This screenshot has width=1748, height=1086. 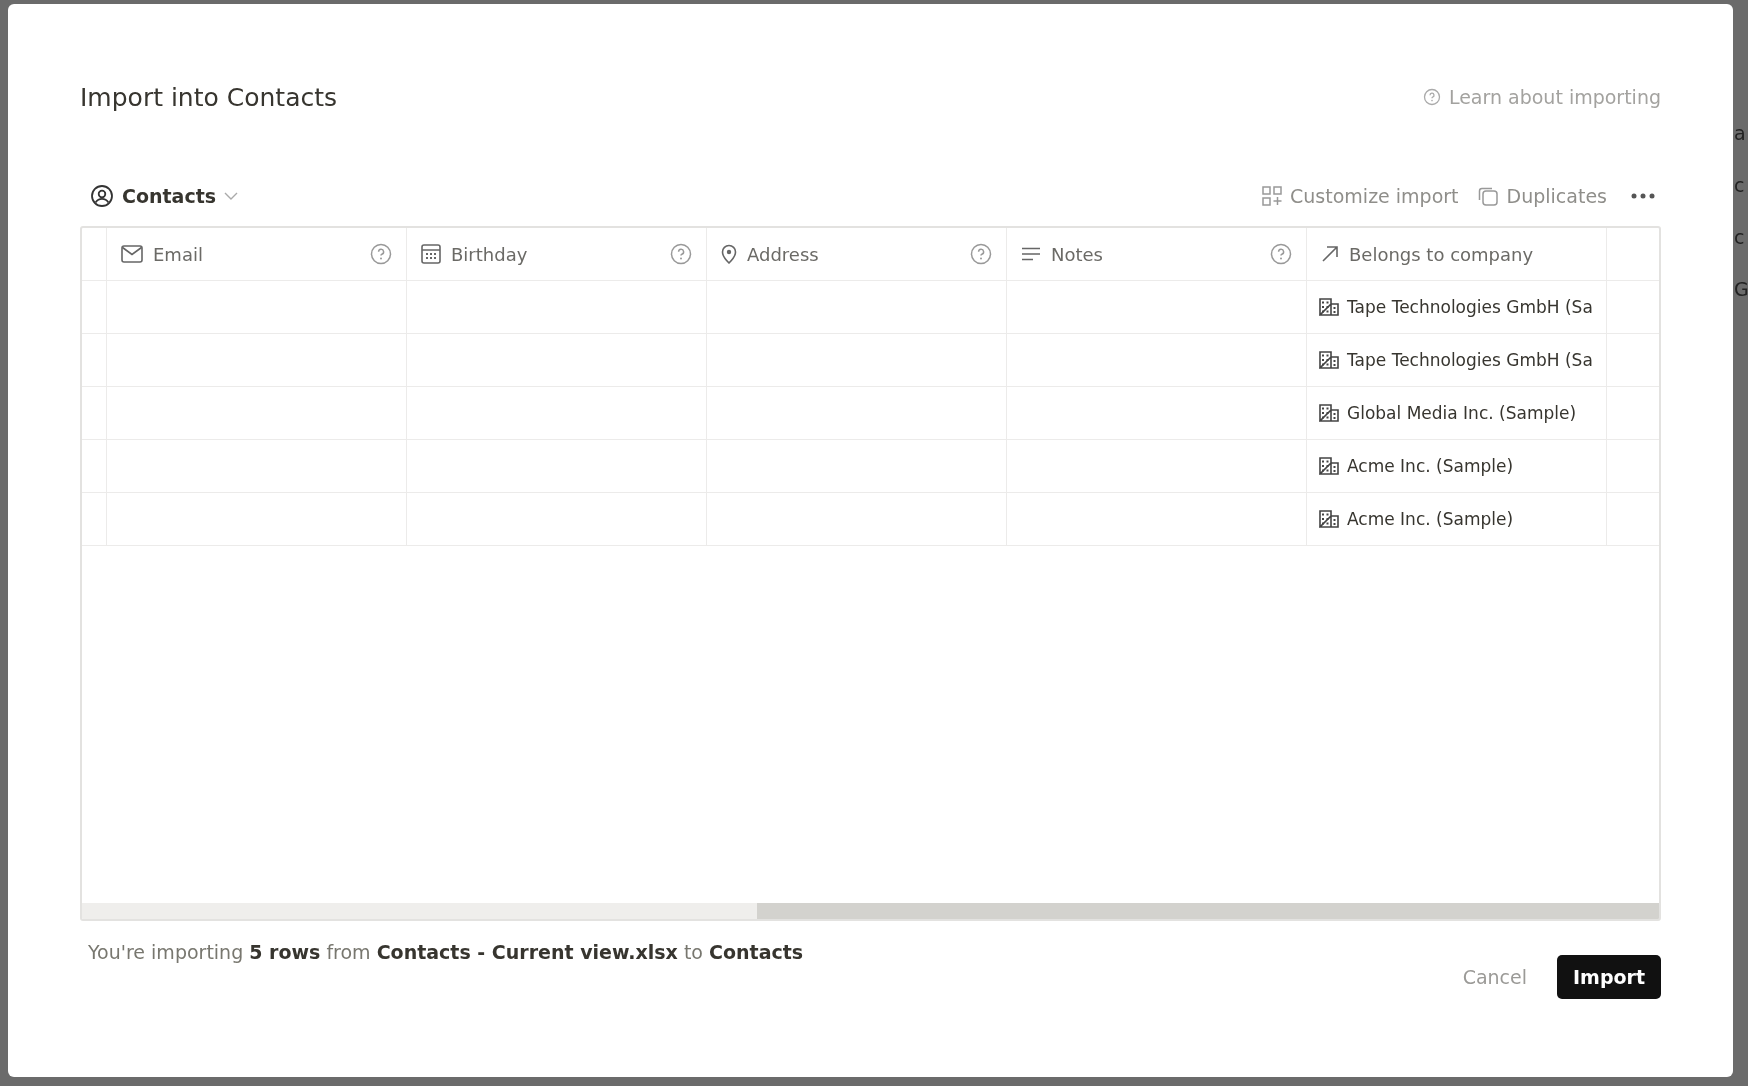 I want to click on database-selector: Contacts, so click(x=159, y=196).